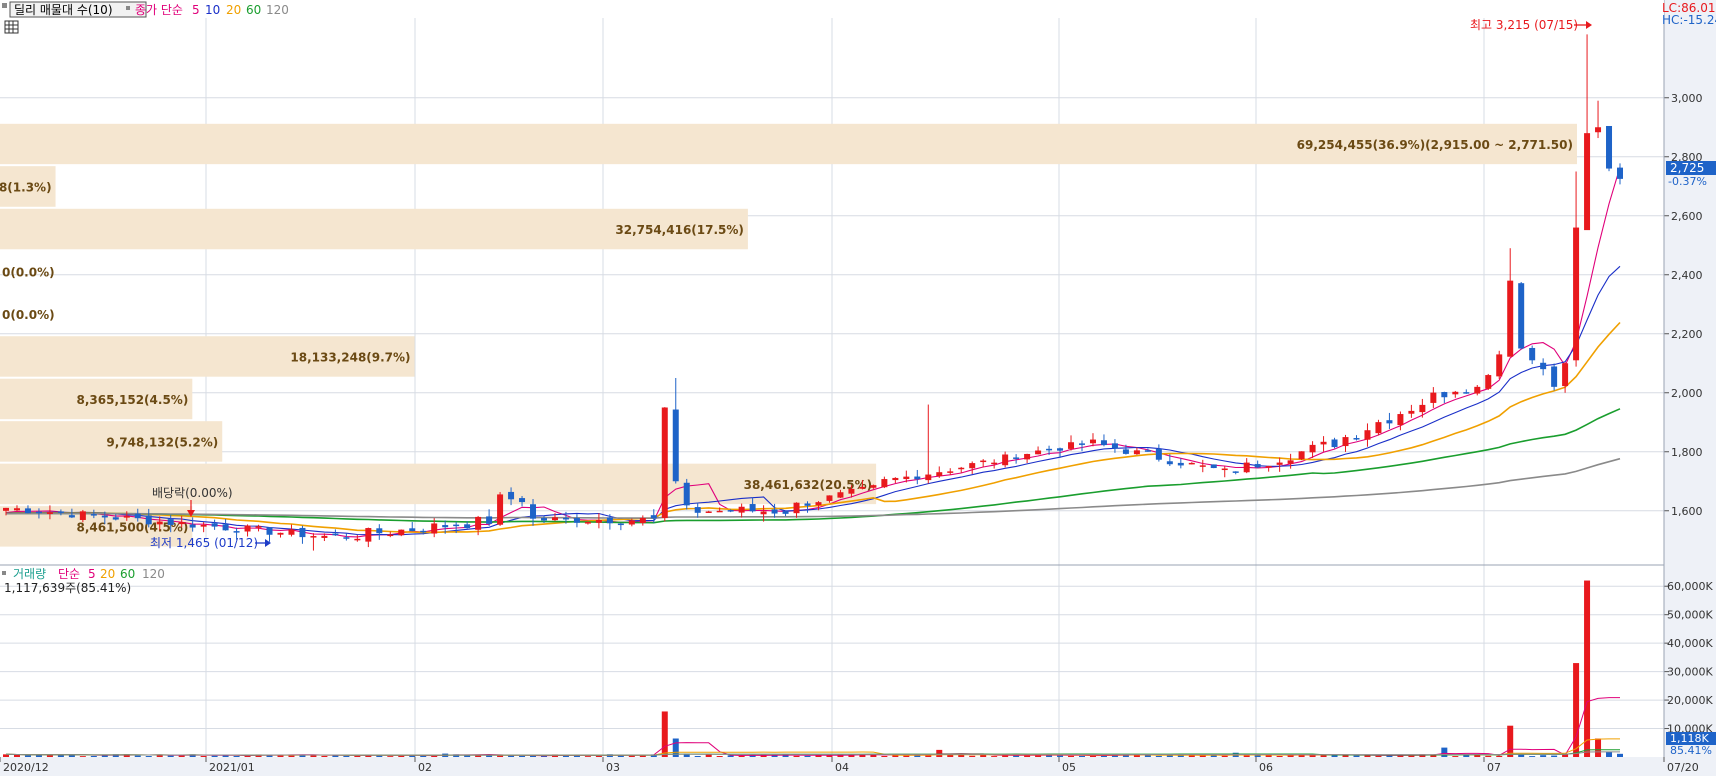  What do you see at coordinates (1689, 20) in the screenshot?
I see `hc-readout: HC:-15.24` at bounding box center [1689, 20].